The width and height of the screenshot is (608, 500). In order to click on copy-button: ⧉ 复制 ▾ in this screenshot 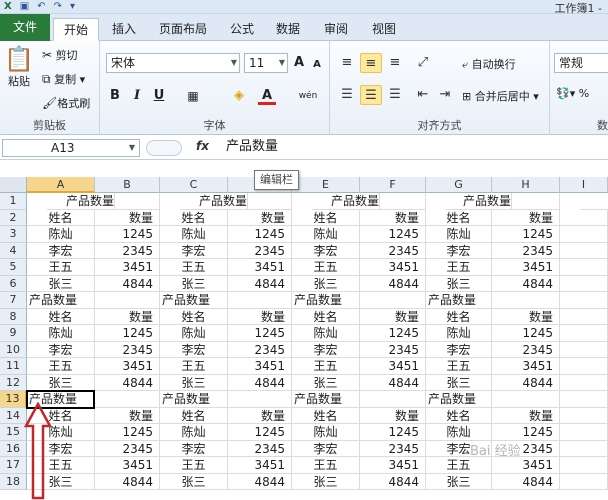, I will do `click(63, 79)`.